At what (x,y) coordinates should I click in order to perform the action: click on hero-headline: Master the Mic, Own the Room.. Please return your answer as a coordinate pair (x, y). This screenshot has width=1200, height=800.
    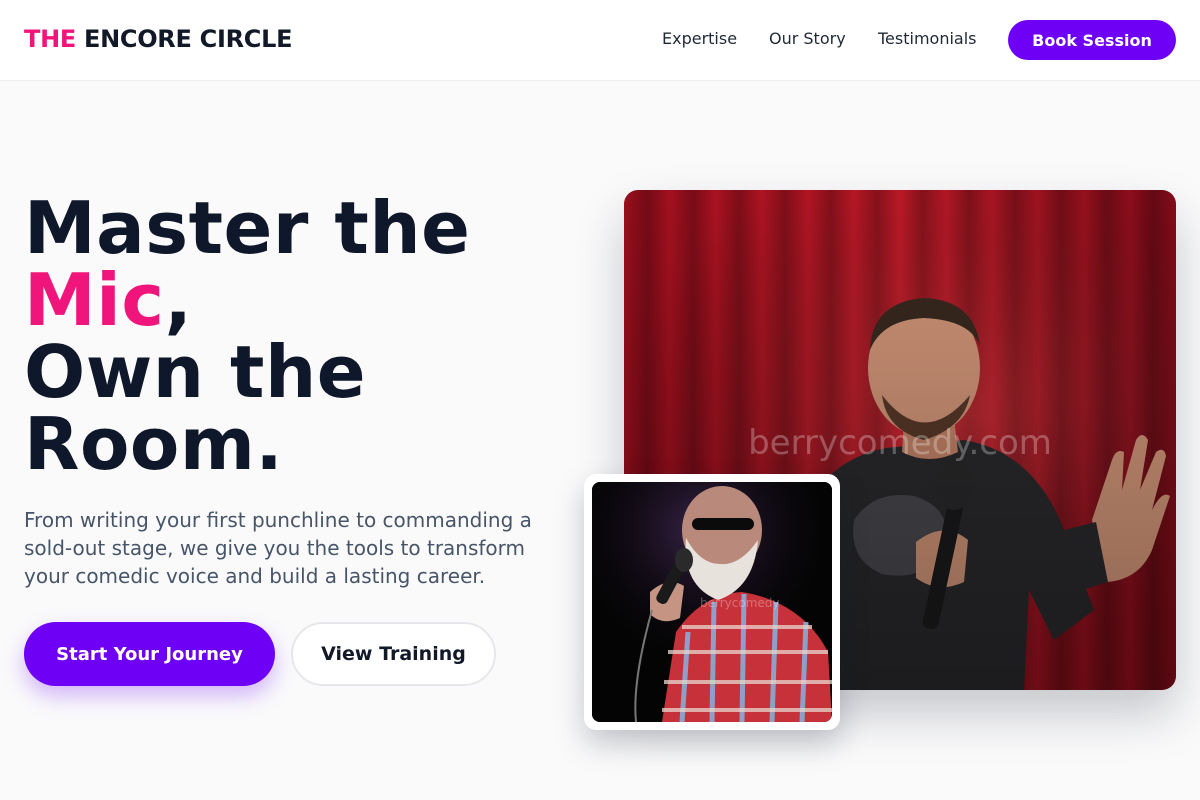
    Looking at the image, I should click on (247, 336).